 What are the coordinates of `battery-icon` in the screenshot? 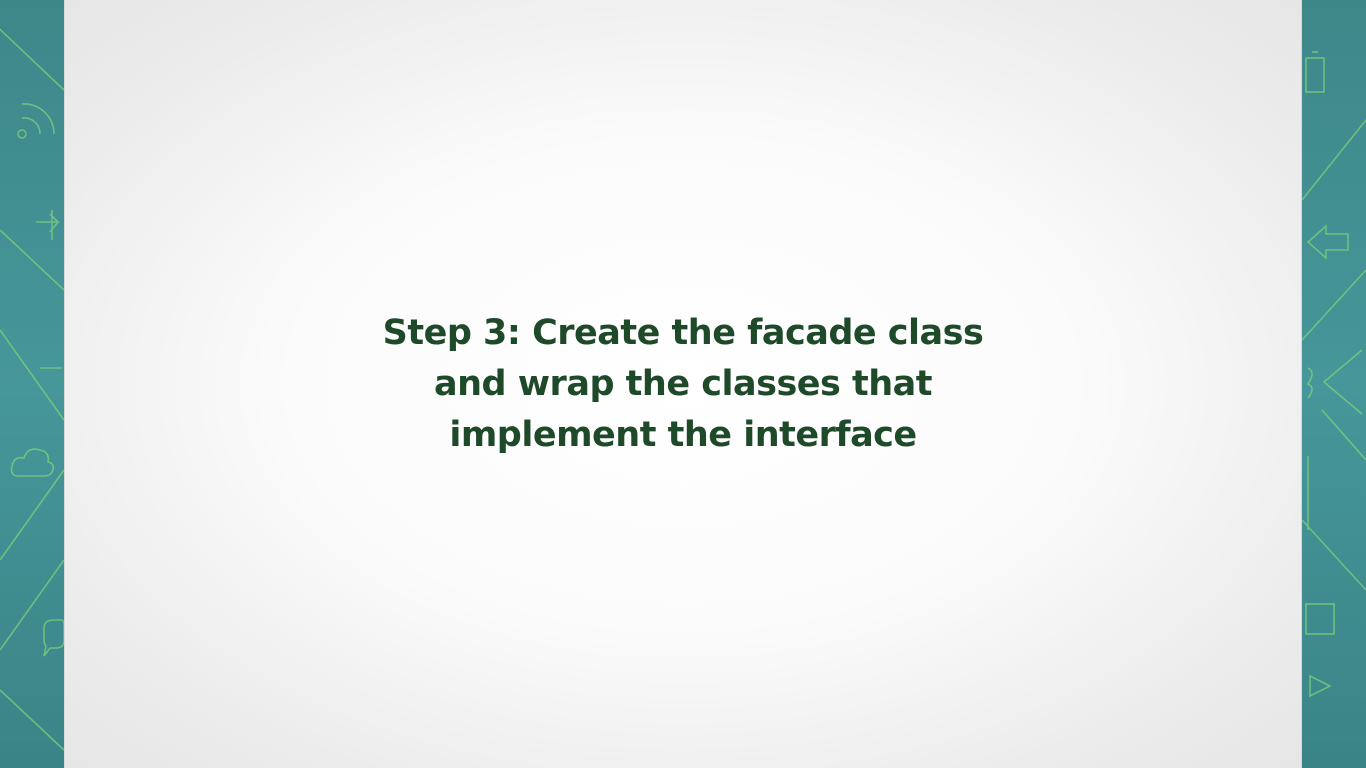 It's located at (1315, 72).